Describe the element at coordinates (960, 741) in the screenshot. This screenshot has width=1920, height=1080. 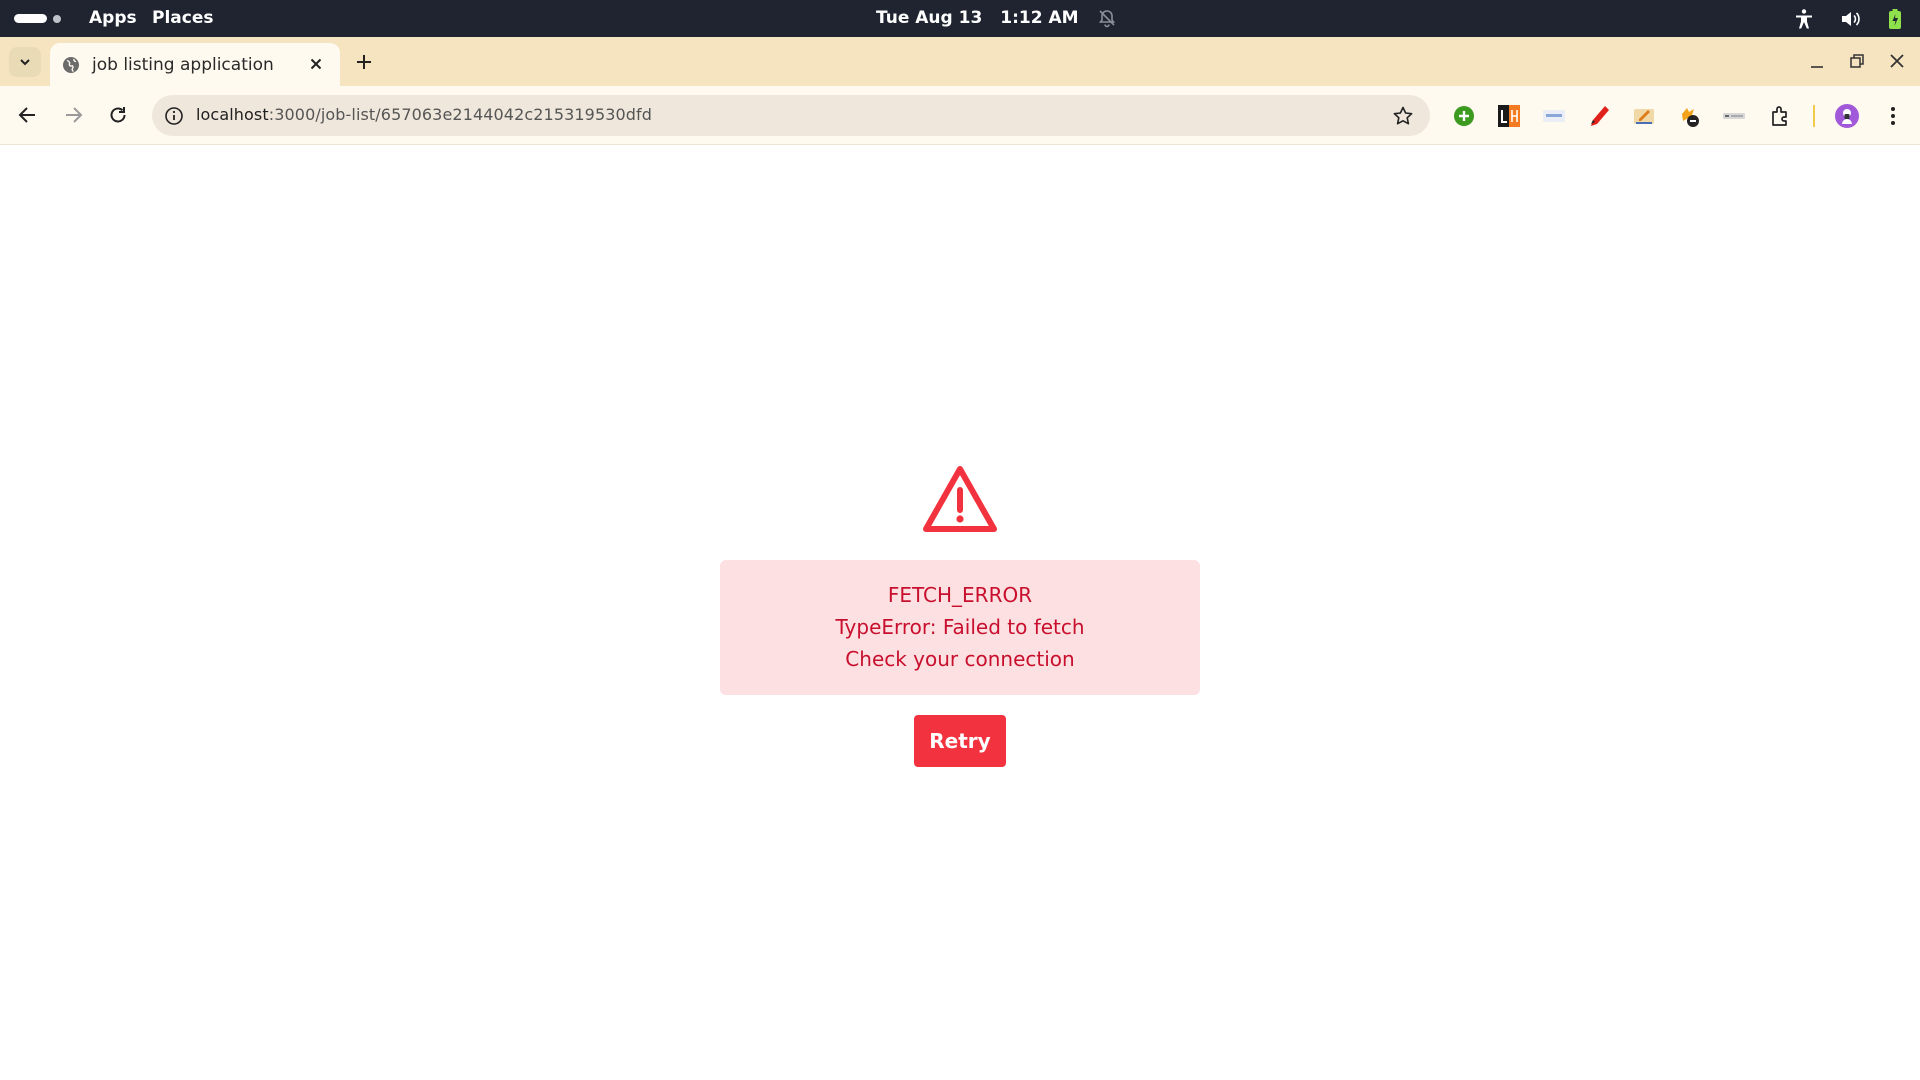
I see `retry-button: Retry` at that location.